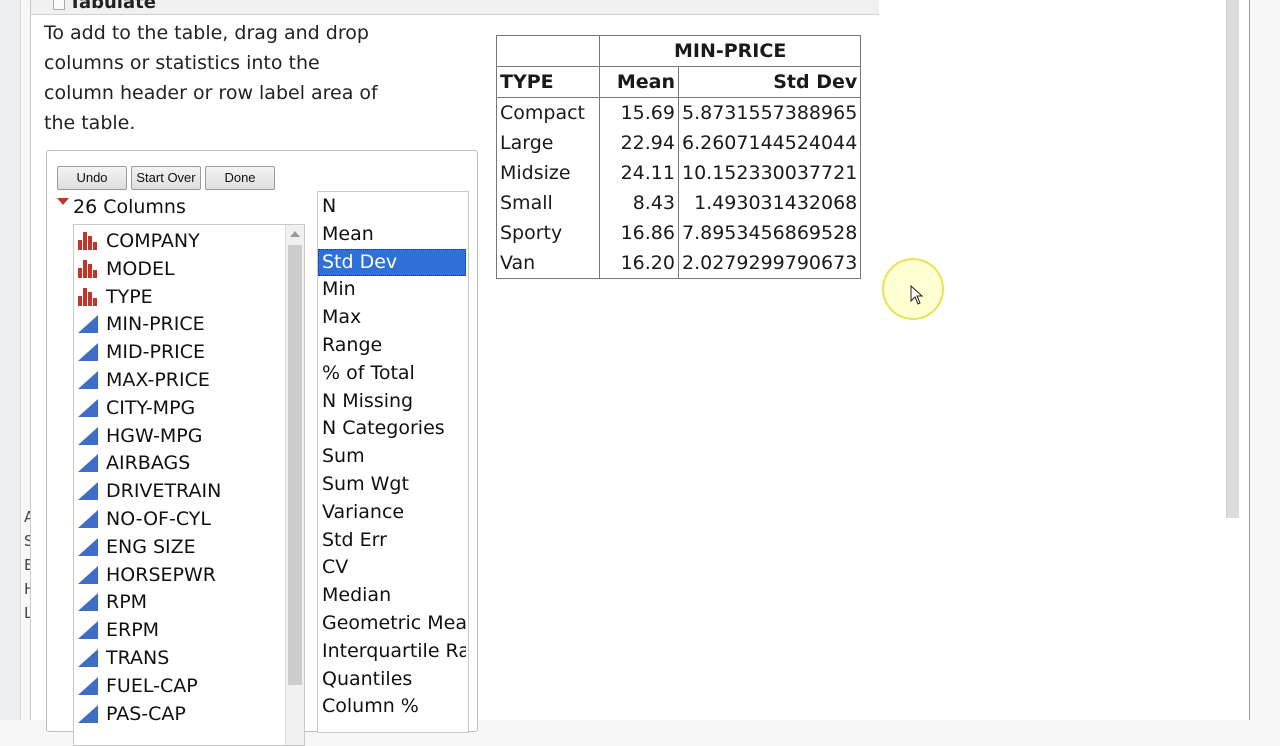 Image resolution: width=1280 pixels, height=746 pixels. I want to click on table-cell-type: Midsize, so click(548, 173).